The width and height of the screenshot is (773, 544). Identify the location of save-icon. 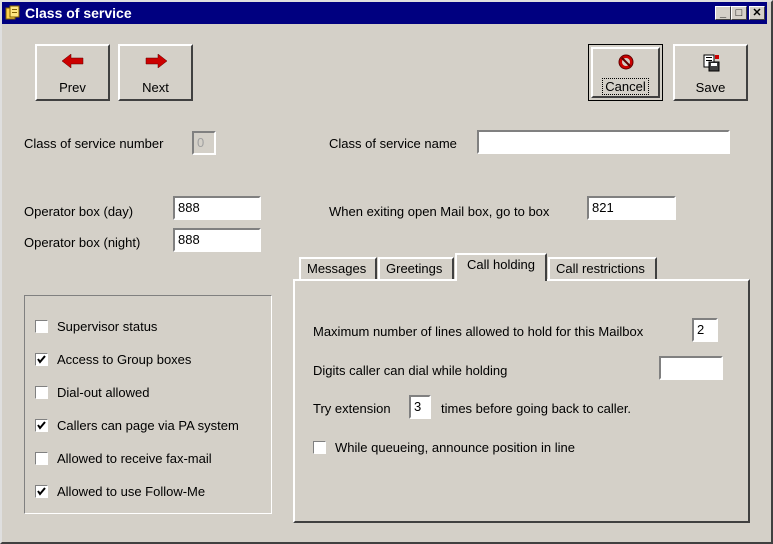
(711, 63).